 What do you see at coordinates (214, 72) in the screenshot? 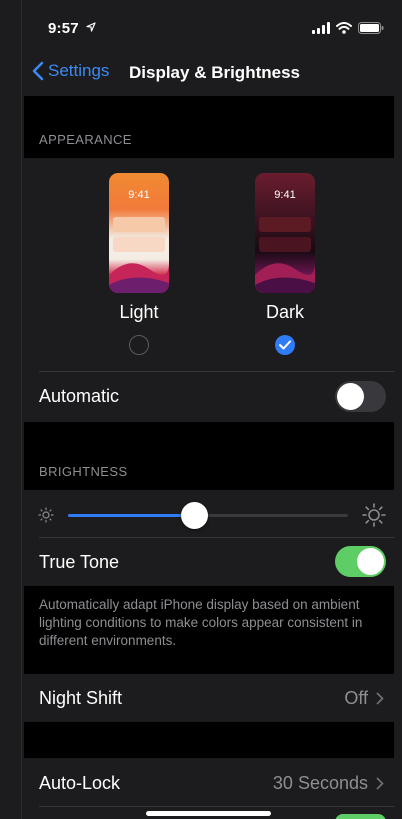
I see `page-title: Display & Brightness` at bounding box center [214, 72].